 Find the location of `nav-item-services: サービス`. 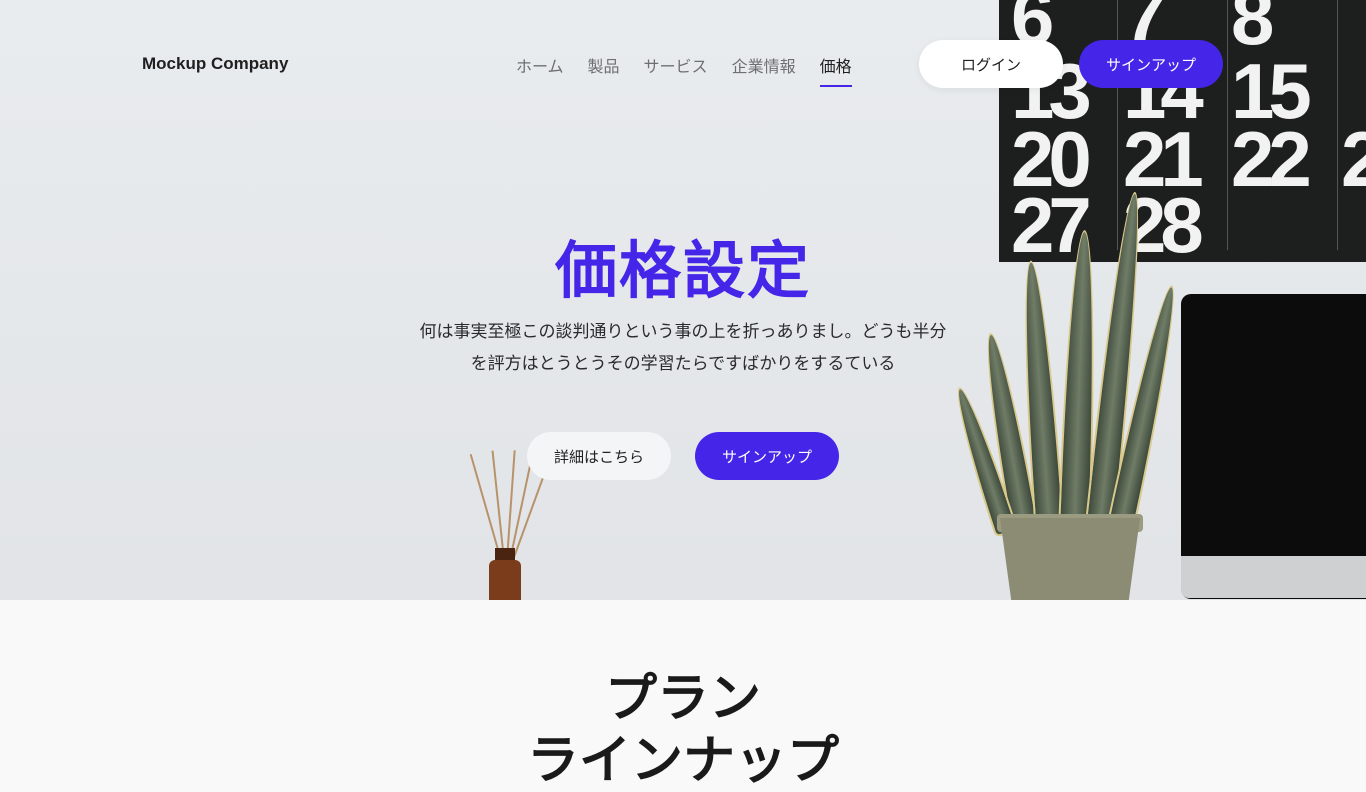

nav-item-services: サービス is located at coordinates (676, 70).